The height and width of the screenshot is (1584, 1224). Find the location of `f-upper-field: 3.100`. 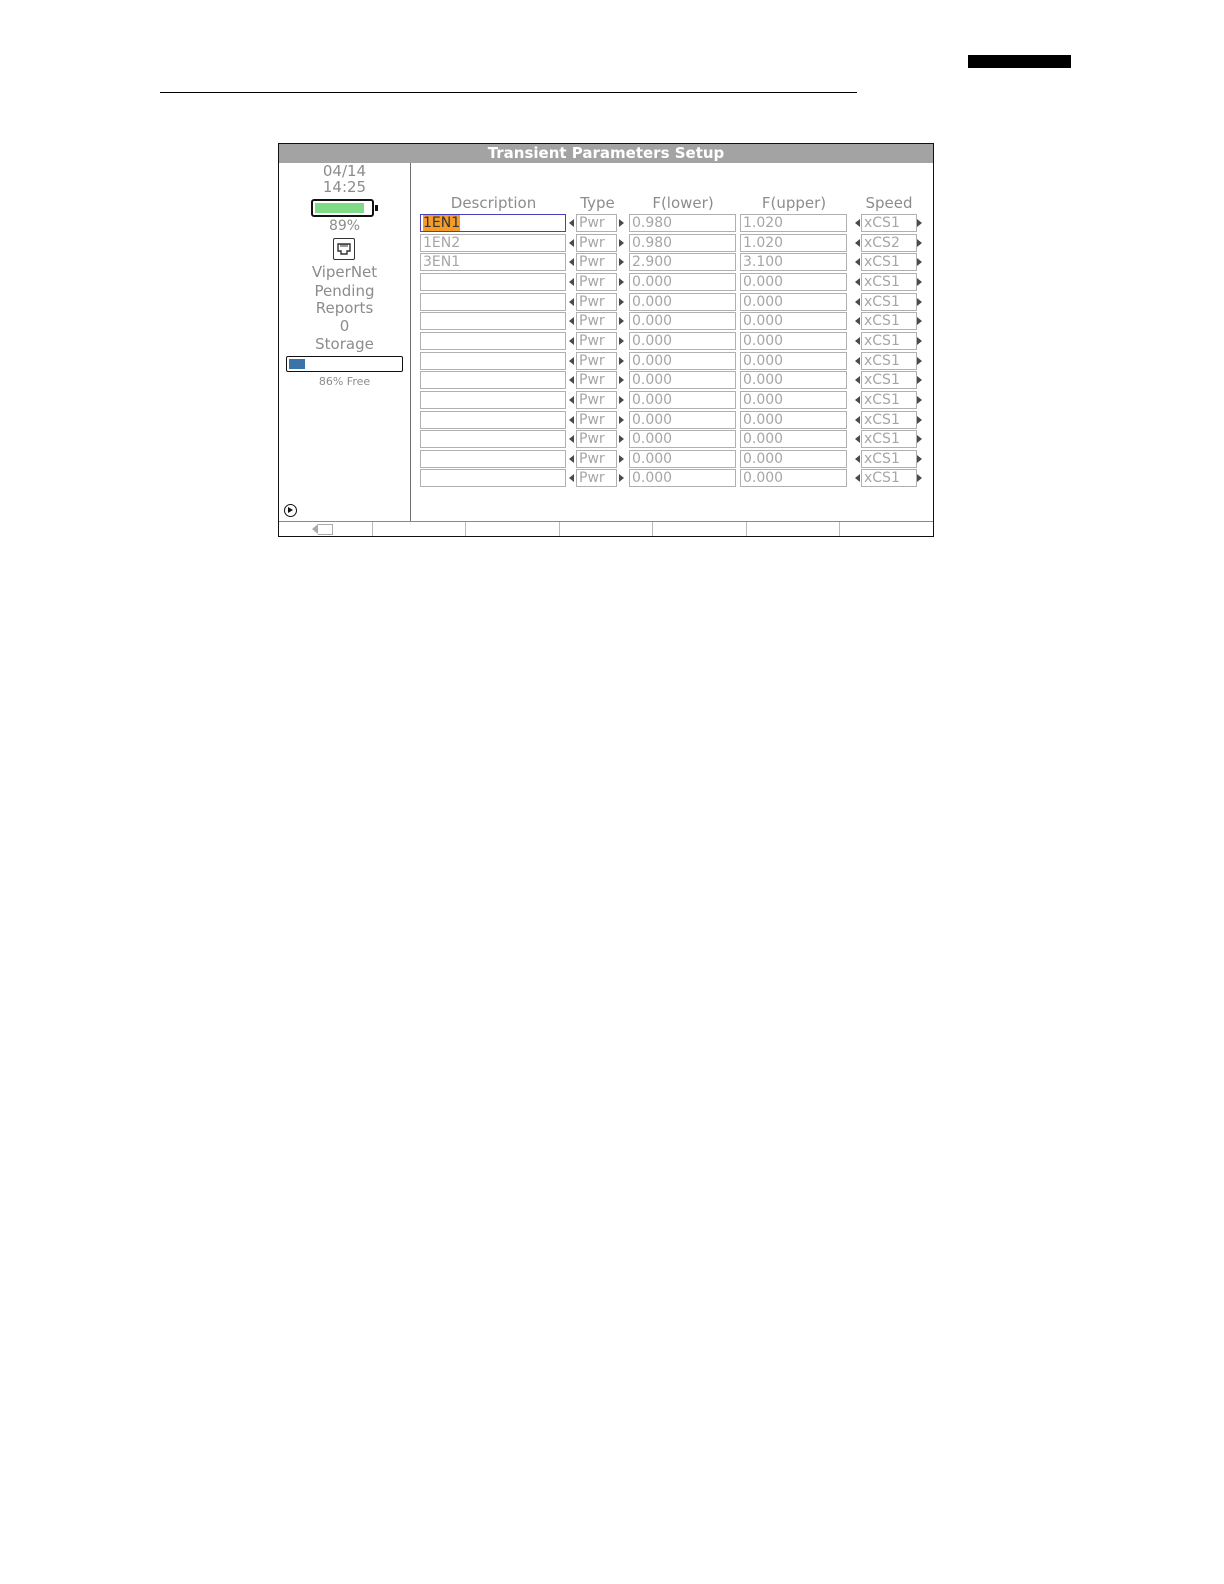

f-upper-field: 3.100 is located at coordinates (793, 262).